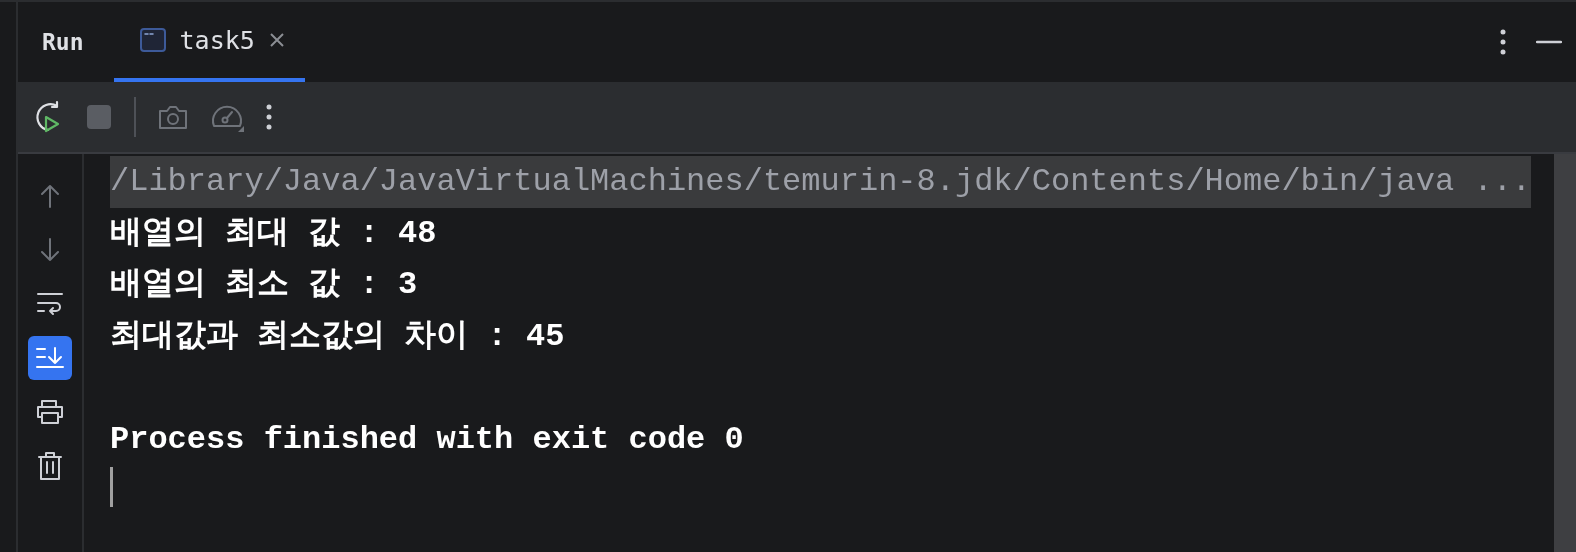 This screenshot has height=552, width=1576. I want to click on tool-window-title: Run, so click(63, 42).